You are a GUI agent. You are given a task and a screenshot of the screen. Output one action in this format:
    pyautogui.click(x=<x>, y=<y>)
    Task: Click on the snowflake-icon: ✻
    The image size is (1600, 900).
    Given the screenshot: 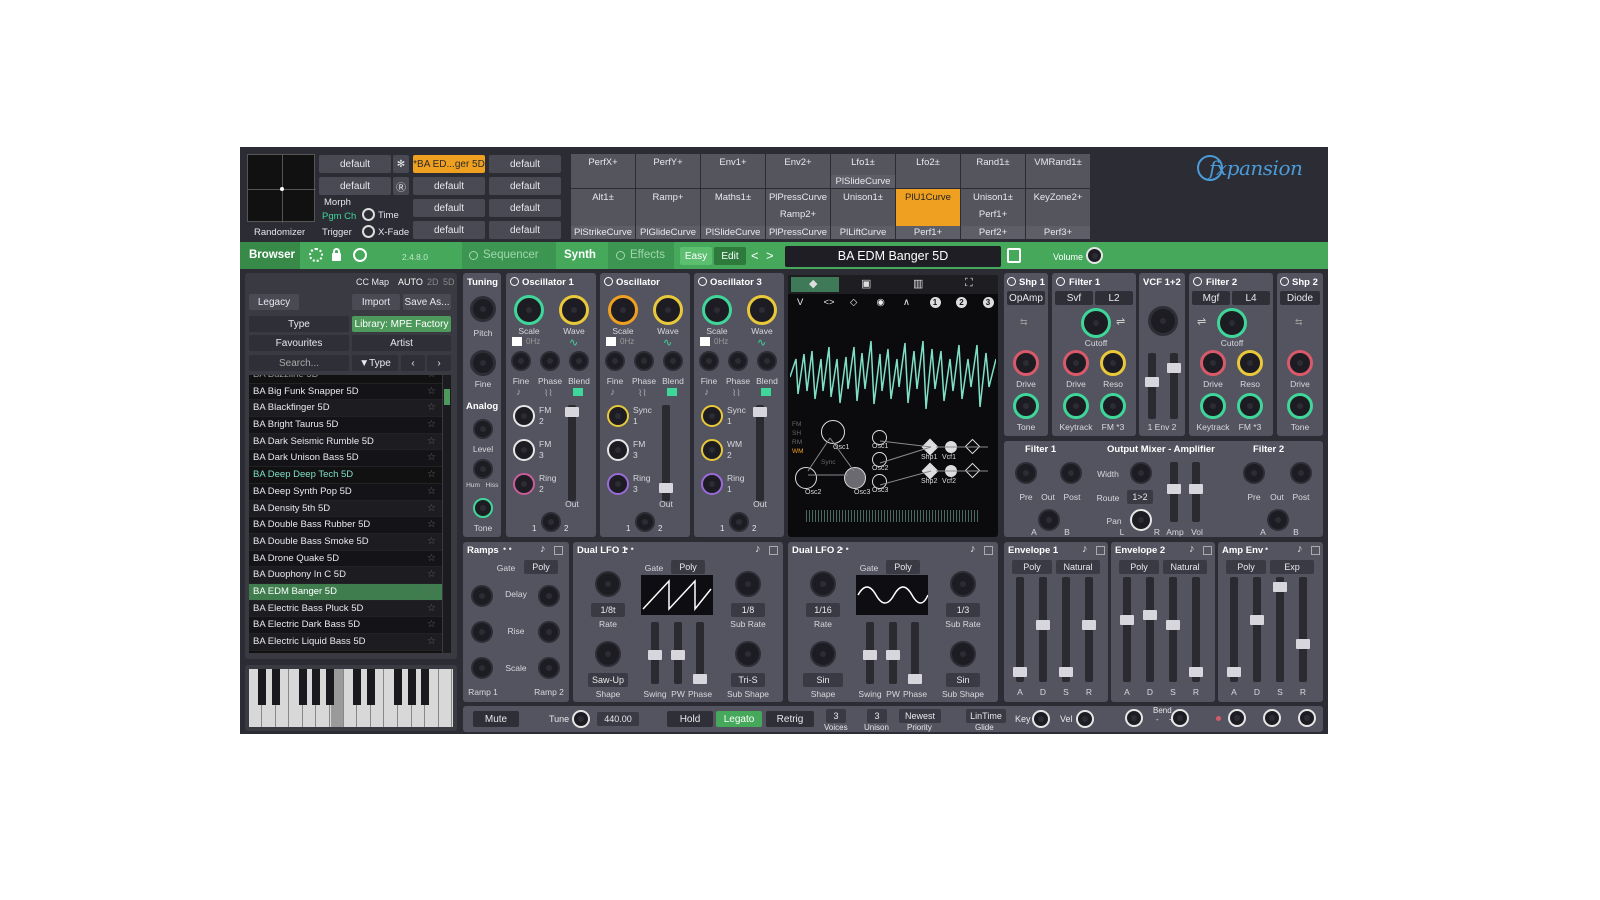 What is the action you would take?
    pyautogui.click(x=401, y=164)
    